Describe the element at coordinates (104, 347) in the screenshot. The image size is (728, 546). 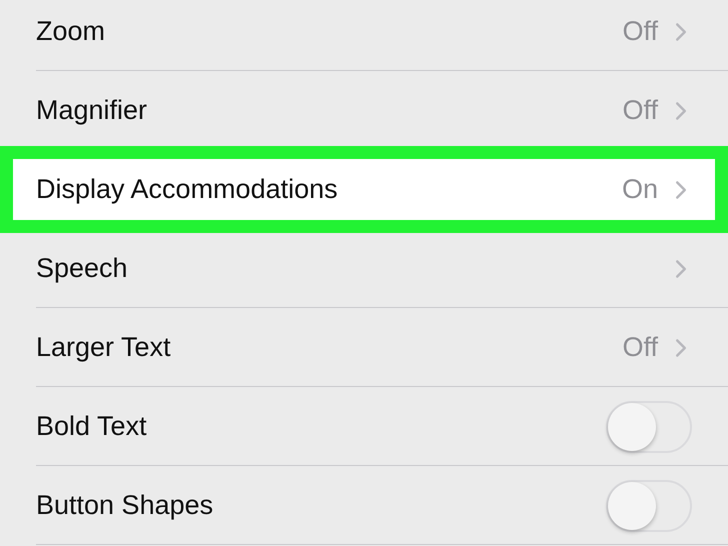
I see `row-label: Larger Text` at that location.